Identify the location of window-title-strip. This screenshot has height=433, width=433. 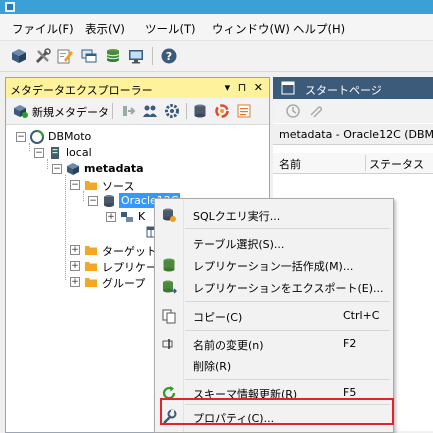
(216, 7).